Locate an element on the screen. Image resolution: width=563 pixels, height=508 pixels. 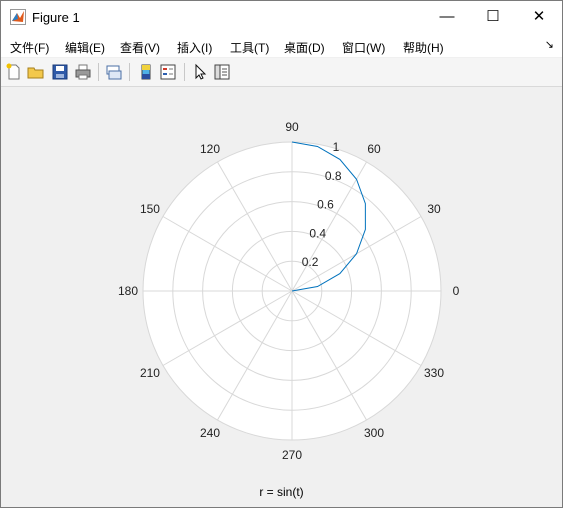
link-plot-icon is located at coordinates (114, 72).